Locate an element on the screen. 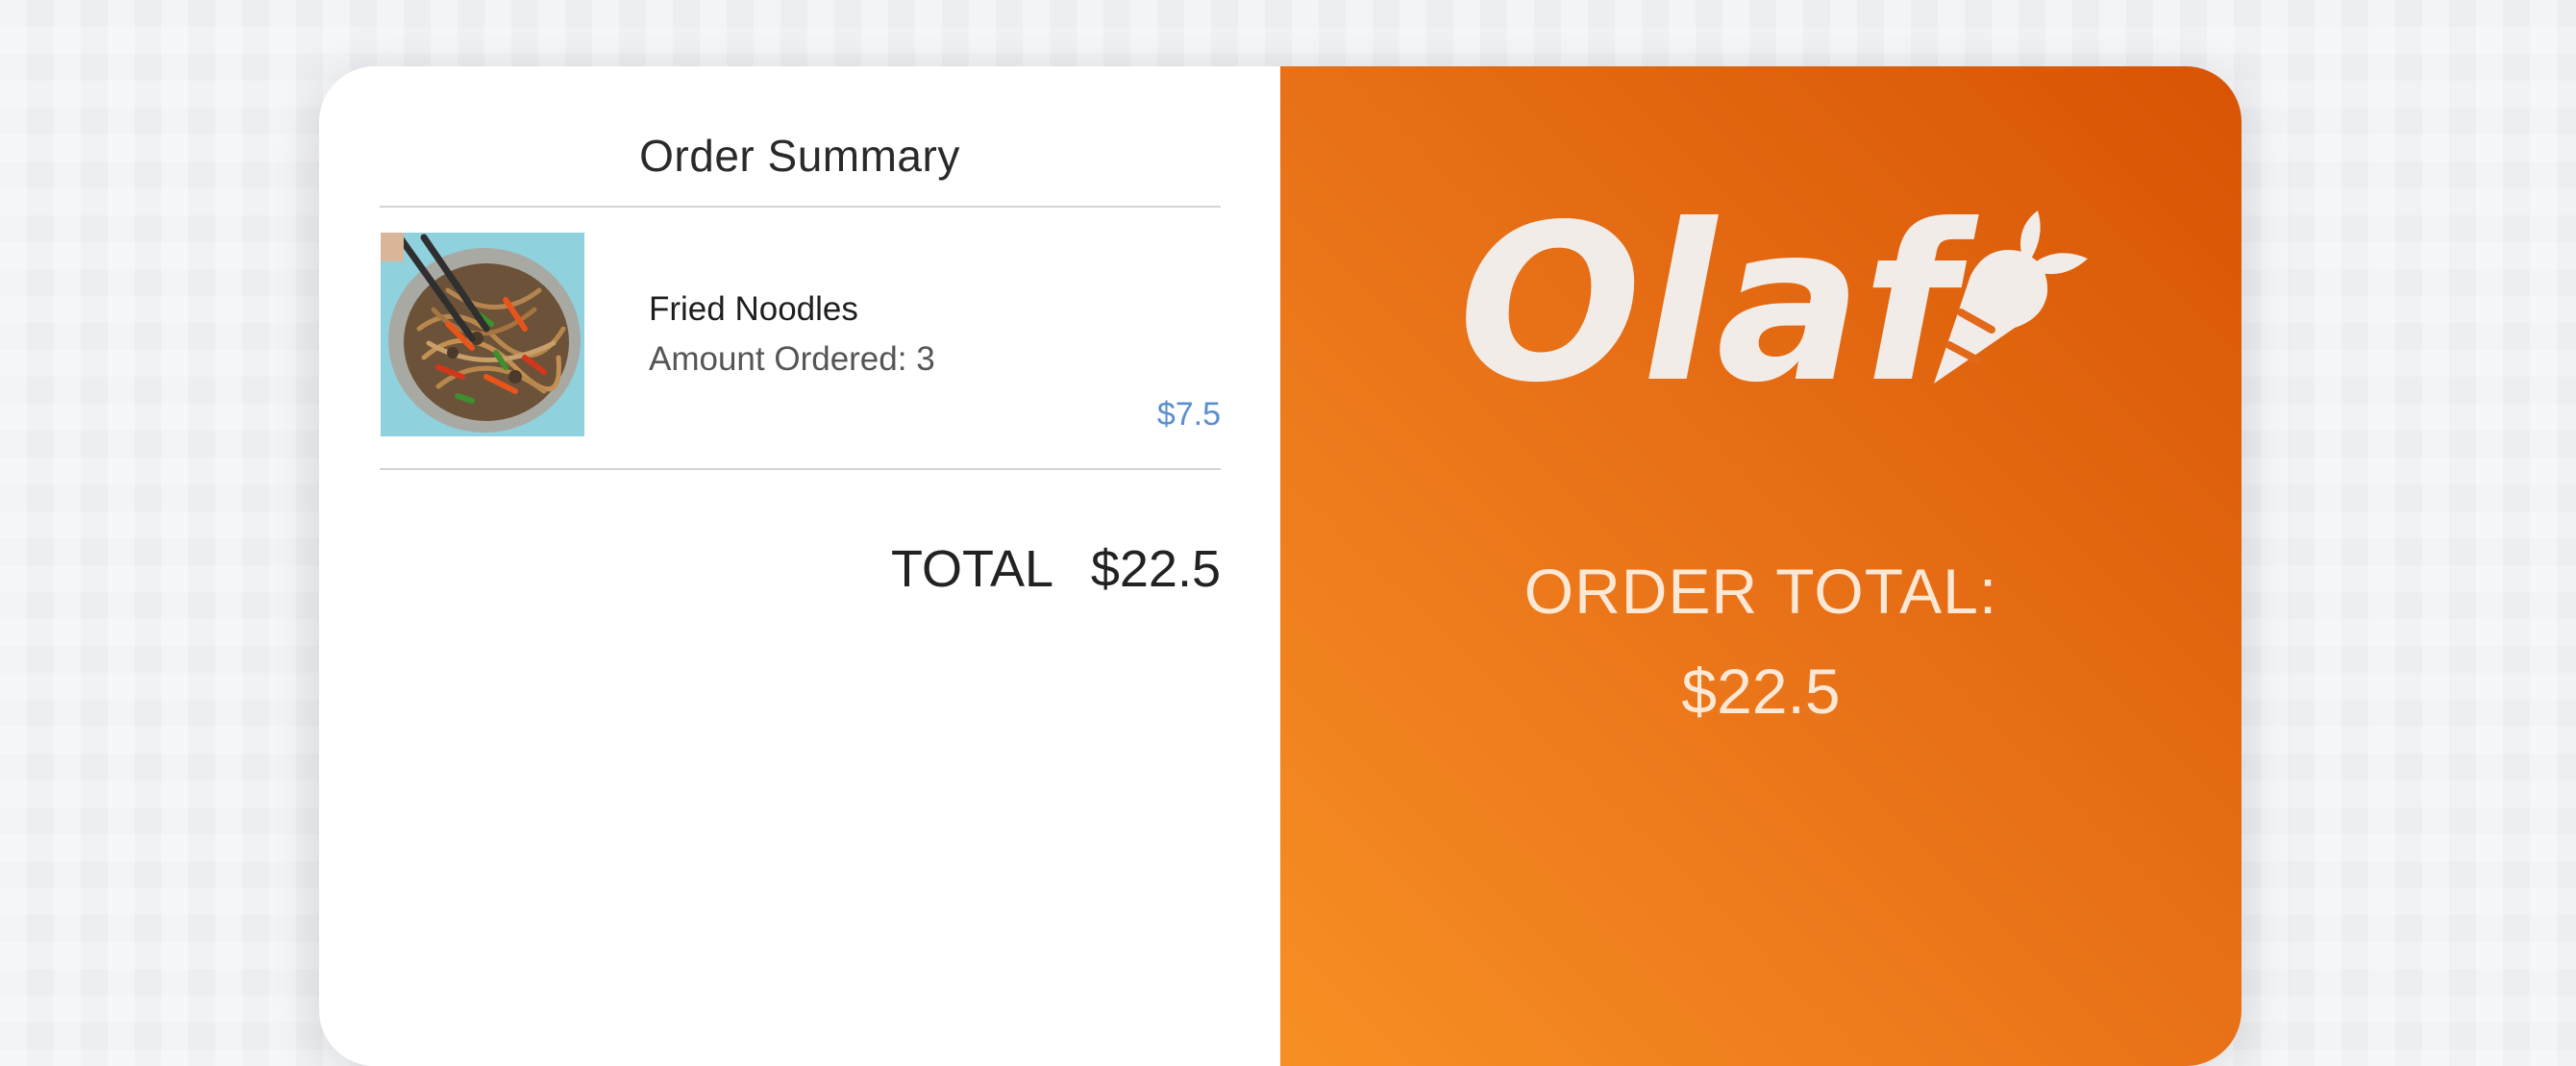 This screenshot has width=2576, height=1066. logo-wordmark: Olaf is located at coordinates (1721, 306).